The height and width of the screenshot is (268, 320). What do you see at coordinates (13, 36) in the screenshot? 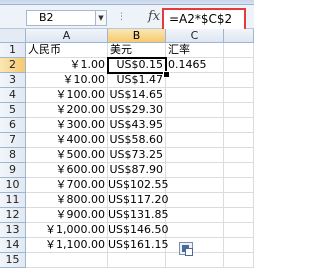
I see `select-all-corner` at bounding box center [13, 36].